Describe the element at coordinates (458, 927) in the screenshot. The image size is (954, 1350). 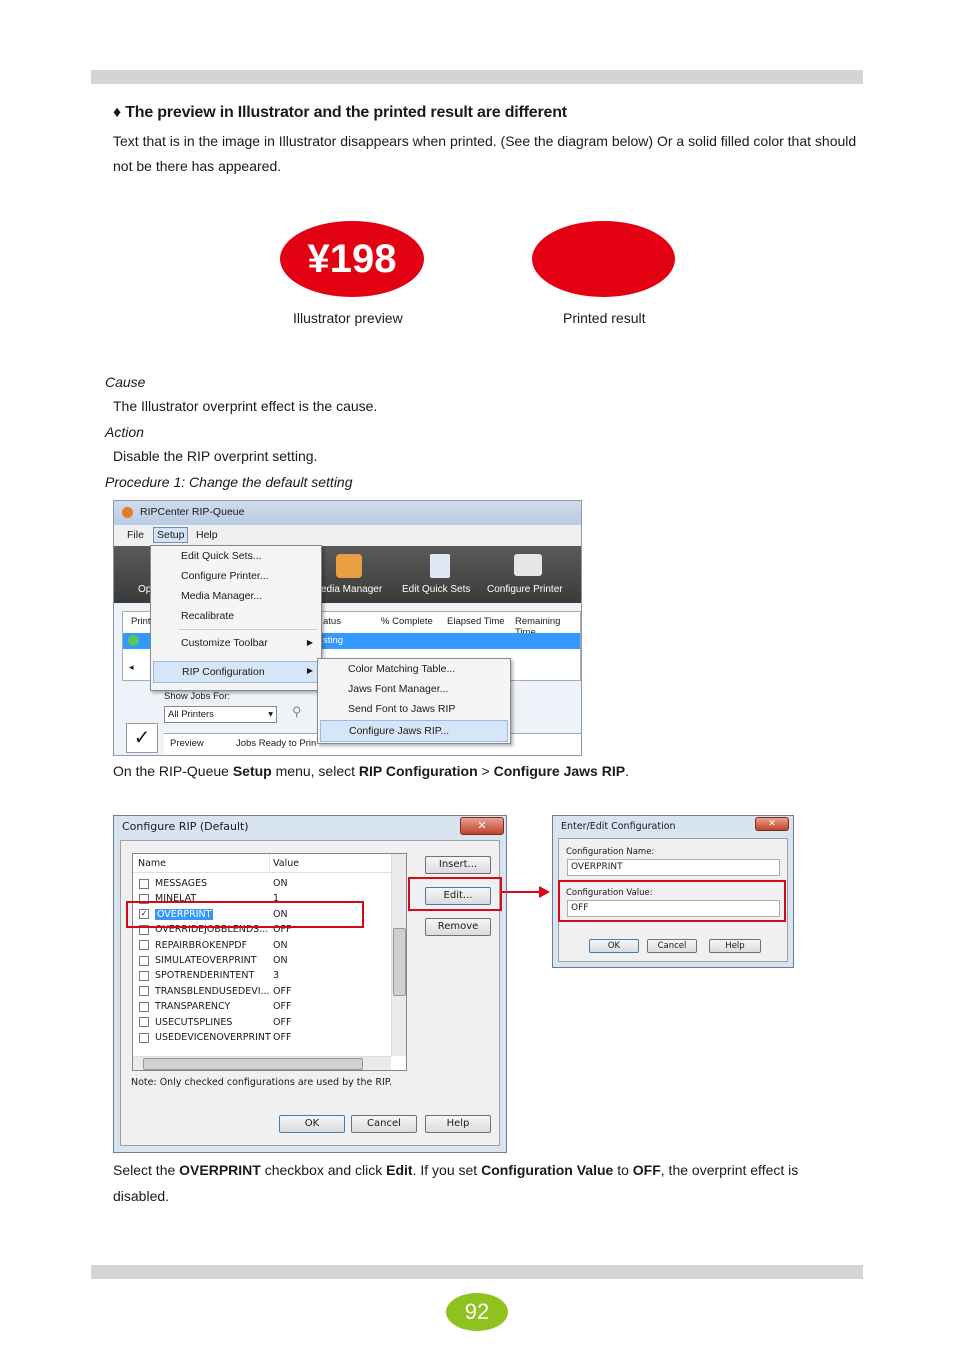
I see `remove-button: Remove` at that location.